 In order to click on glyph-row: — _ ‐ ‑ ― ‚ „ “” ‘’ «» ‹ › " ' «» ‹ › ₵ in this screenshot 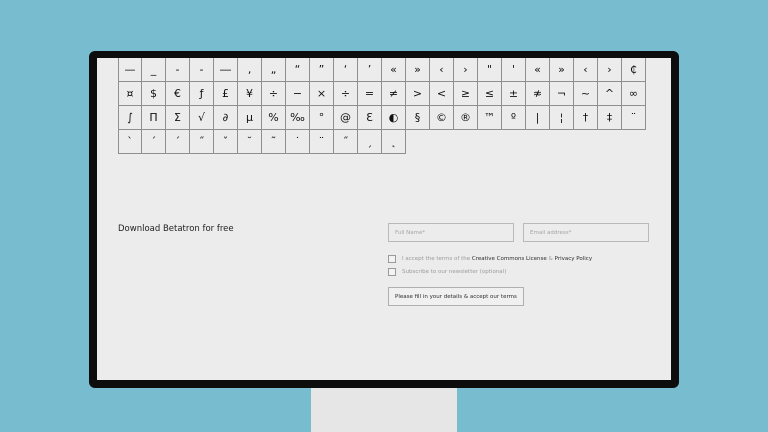, I will do `click(382, 70)`.